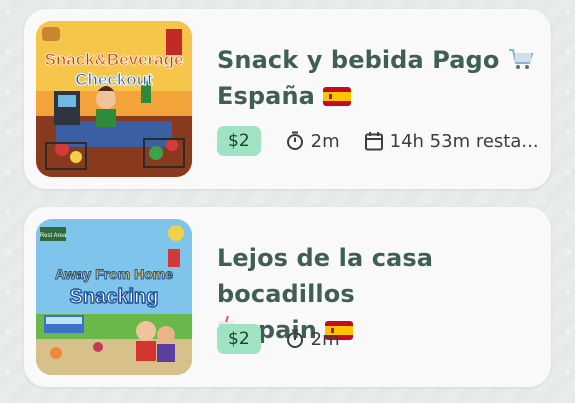 The image size is (575, 403). I want to click on thumb-title-top: Away From Home, so click(114, 274).